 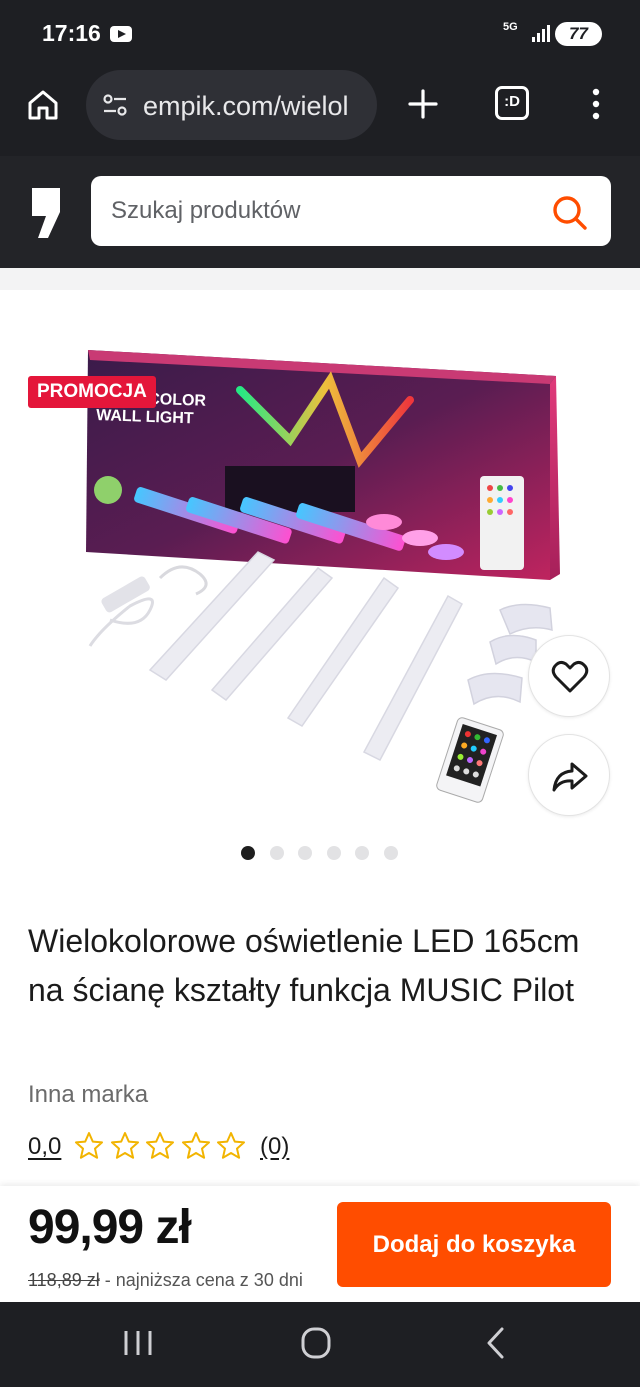 I want to click on lowest-price-info: 118,89 zł - najniższa cena z 30 dni, so click(x=165, y=1280).